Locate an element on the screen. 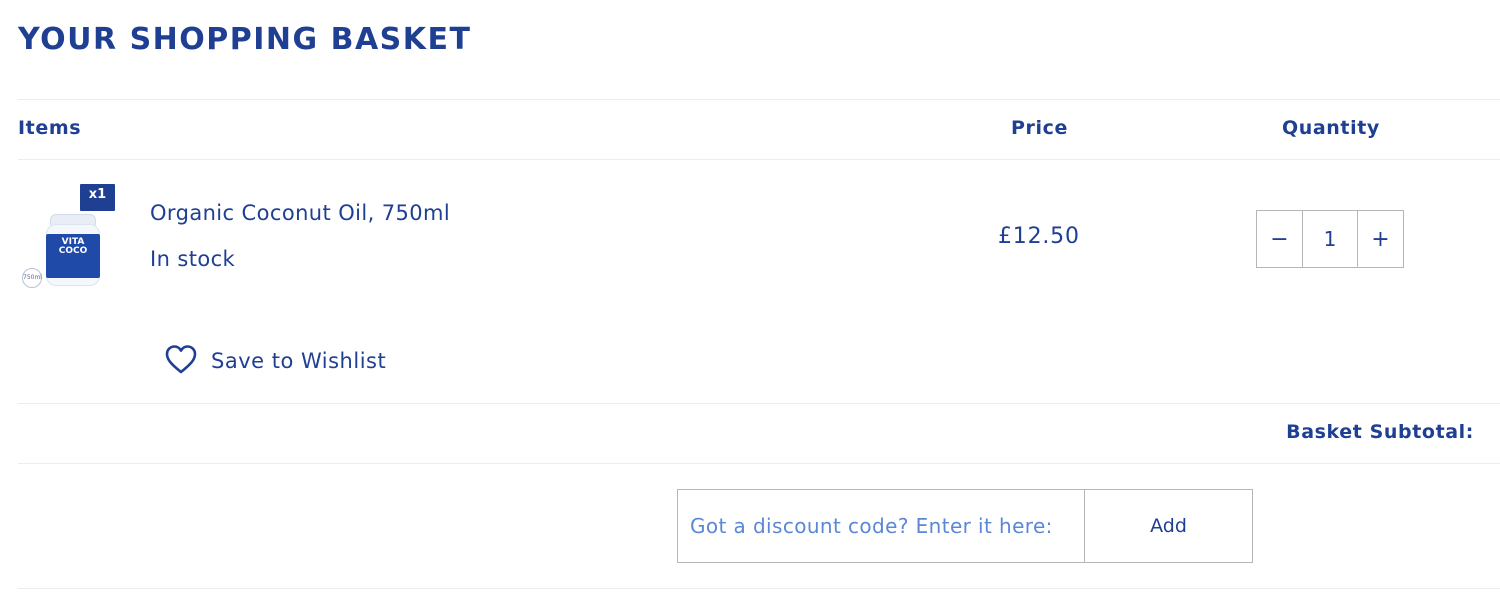  increment-button: + is located at coordinates (1380, 239).